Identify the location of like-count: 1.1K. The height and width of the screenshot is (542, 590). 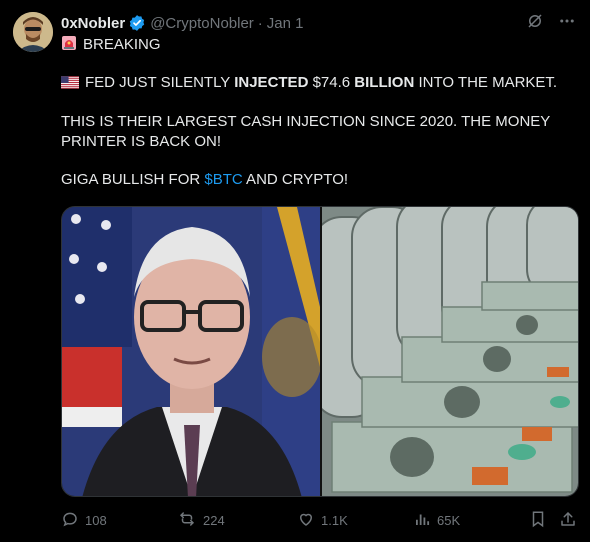
(334, 520).